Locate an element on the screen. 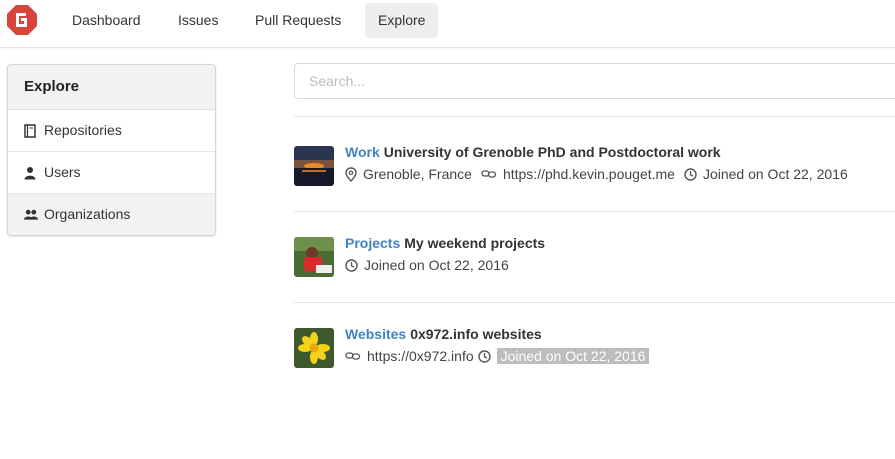 The width and height of the screenshot is (895, 459). org-name-link: Work is located at coordinates (362, 152).